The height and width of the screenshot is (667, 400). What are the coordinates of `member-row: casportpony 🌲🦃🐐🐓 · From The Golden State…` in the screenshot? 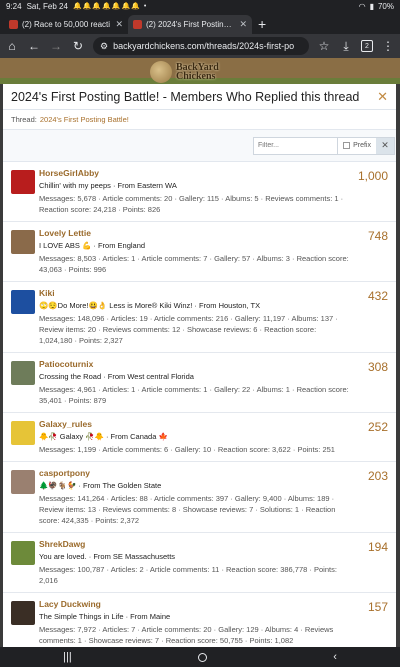 It's located at (199, 497).